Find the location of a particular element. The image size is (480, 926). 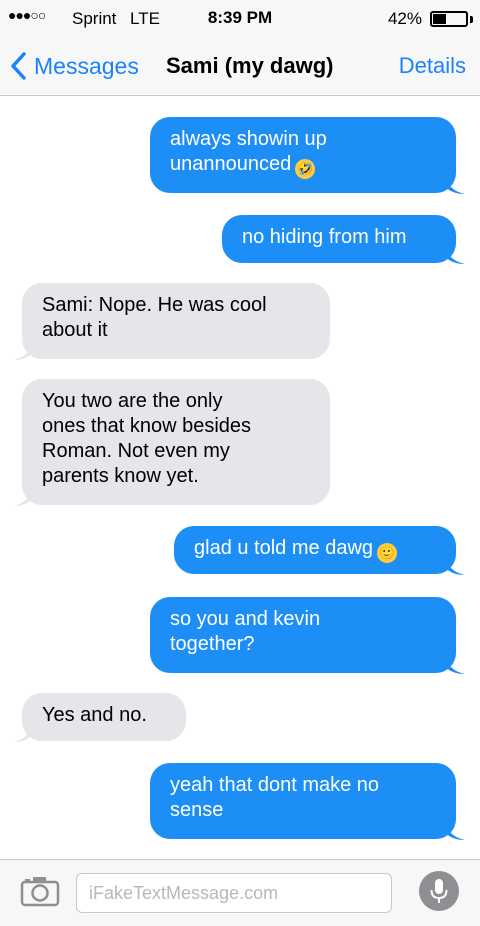

microphone-icon is located at coordinates (439, 891).